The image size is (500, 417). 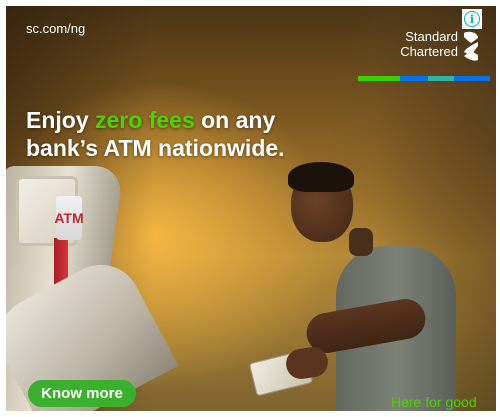 I want to click on brand-name-line2: Chartered, so click(x=429, y=51).